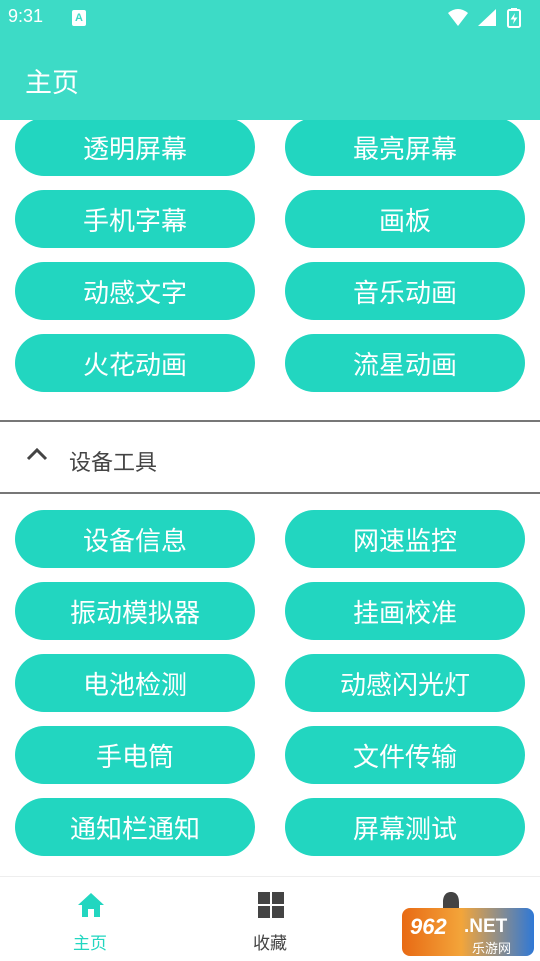 The width and height of the screenshot is (540, 961). I want to click on section-divider-bottom, so click(270, 493).